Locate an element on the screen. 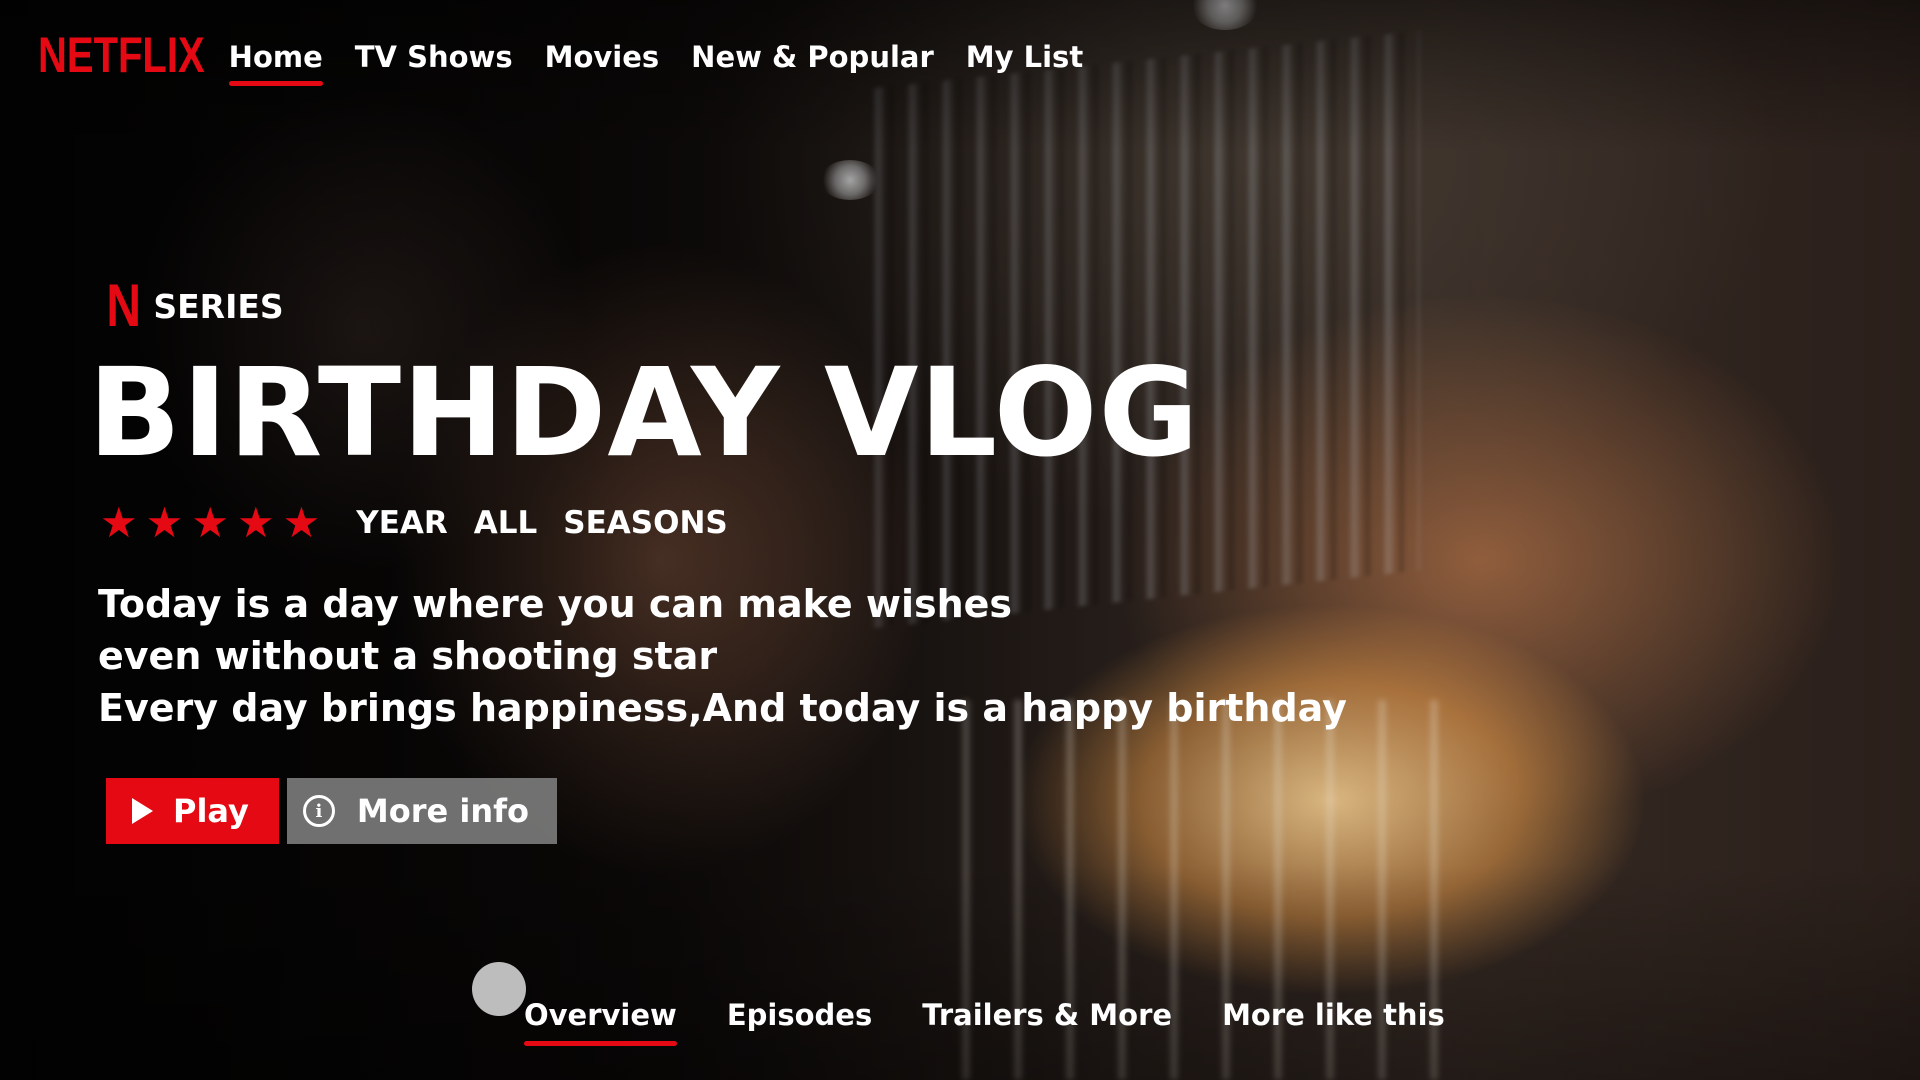 The image size is (1920, 1080). tab-episodes: Episodes is located at coordinates (799, 1015).